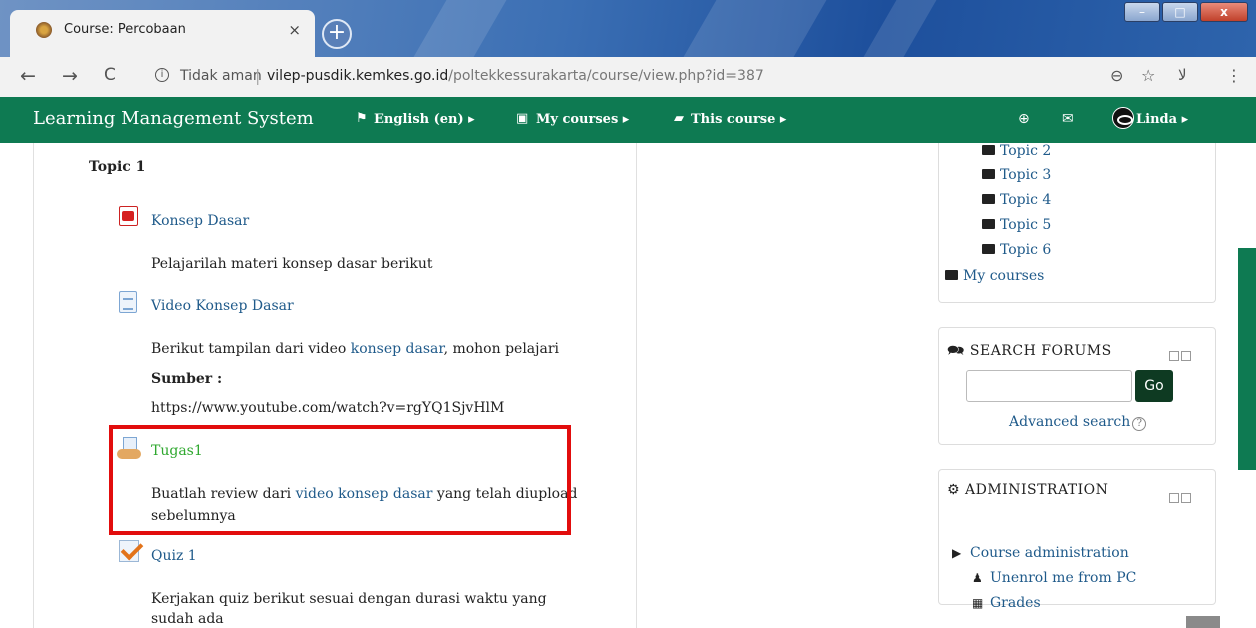 Image resolution: width=1256 pixels, height=628 pixels. What do you see at coordinates (173, 118) in the screenshot?
I see `site-brand: Learning Management System` at bounding box center [173, 118].